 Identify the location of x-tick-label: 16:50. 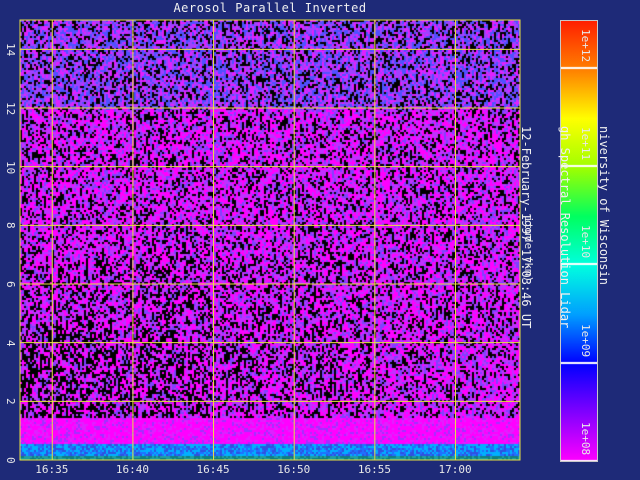
(294, 469).